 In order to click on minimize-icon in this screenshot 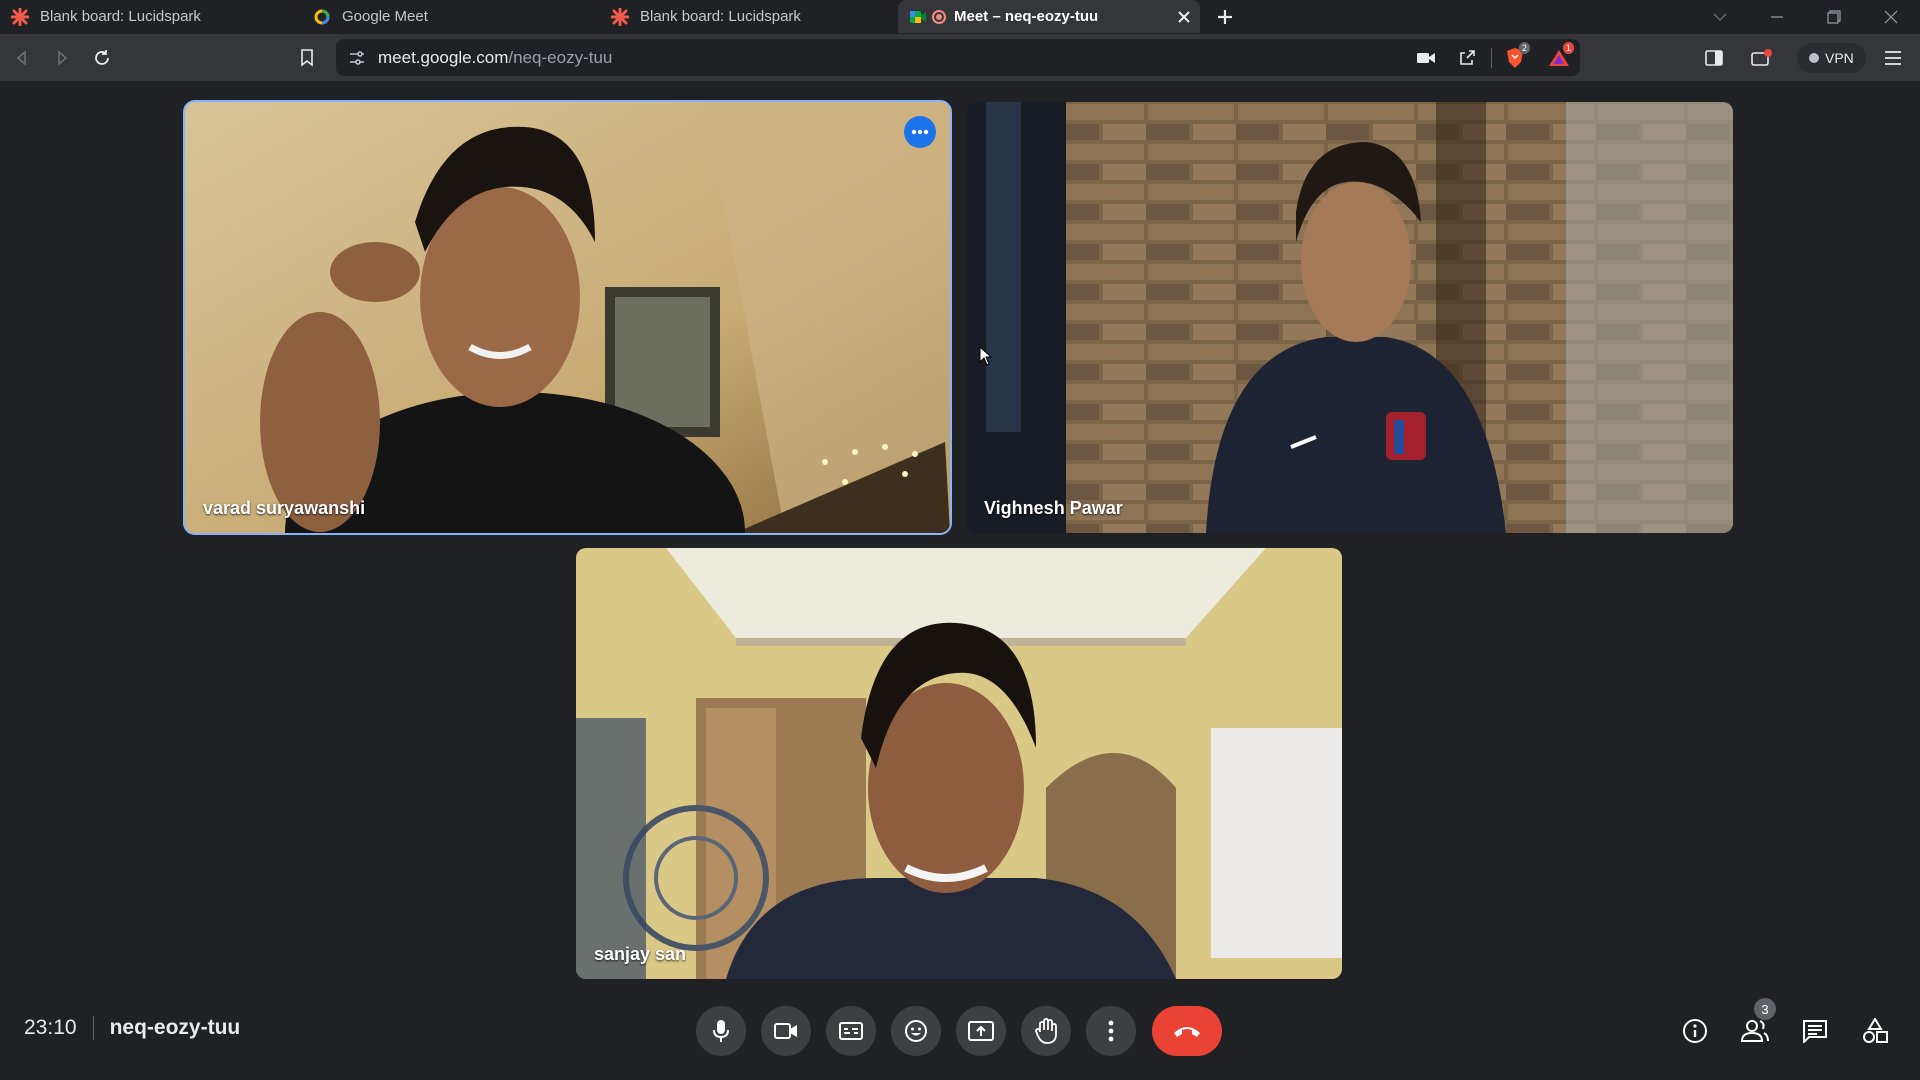, I will do `click(1777, 17)`.